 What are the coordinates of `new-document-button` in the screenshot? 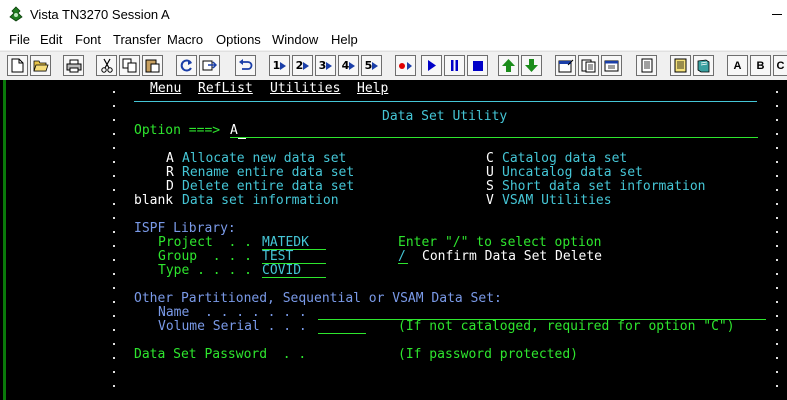 It's located at (17, 65).